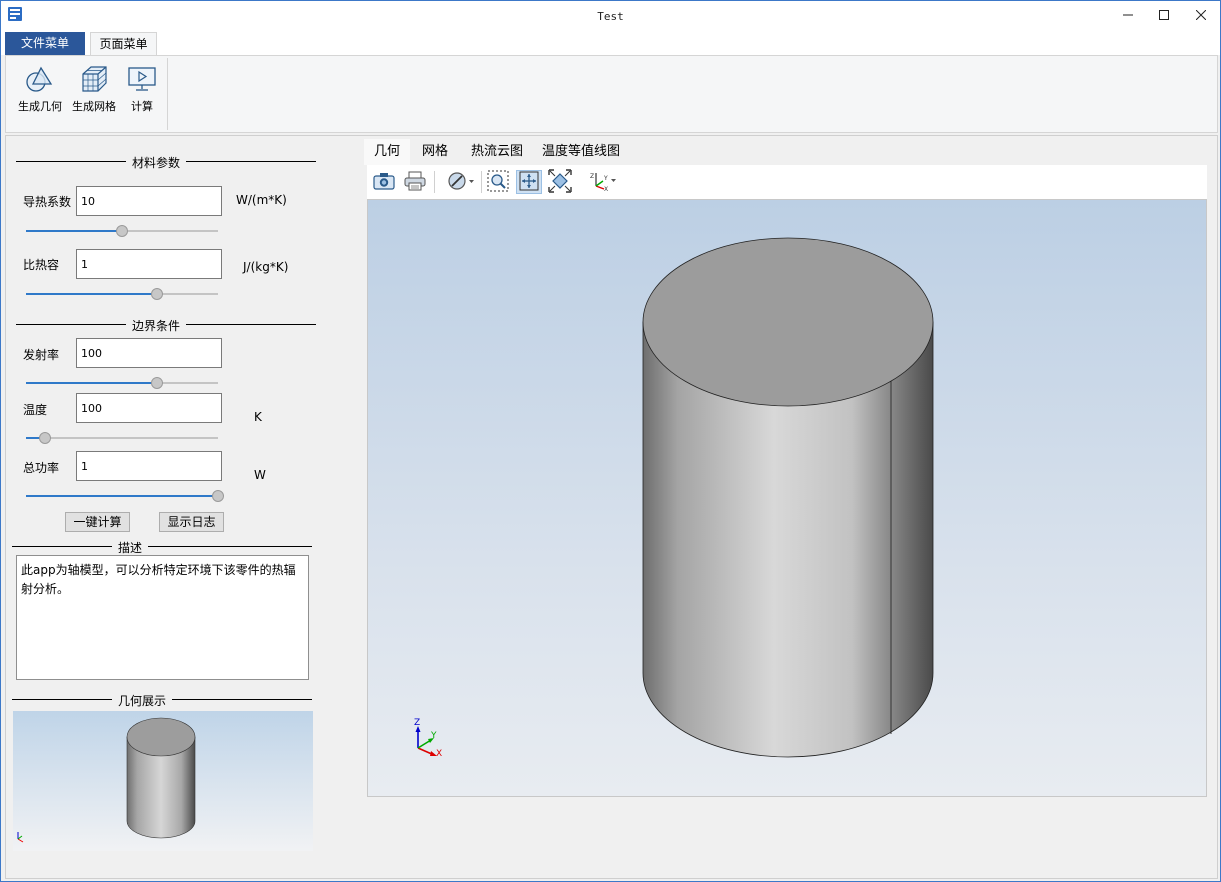 The height and width of the screenshot is (882, 1221). Describe the element at coordinates (142, 700) in the screenshot. I see `geometry-preview-title: 几何展示` at that location.